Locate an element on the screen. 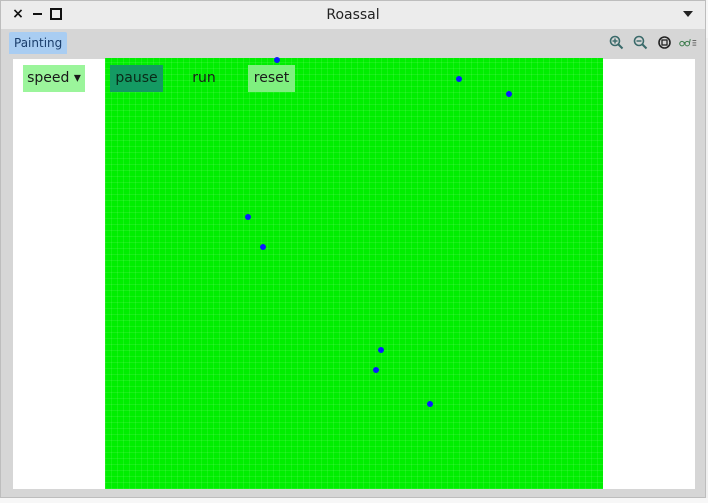  window-title: Roassal is located at coordinates (353, 15).